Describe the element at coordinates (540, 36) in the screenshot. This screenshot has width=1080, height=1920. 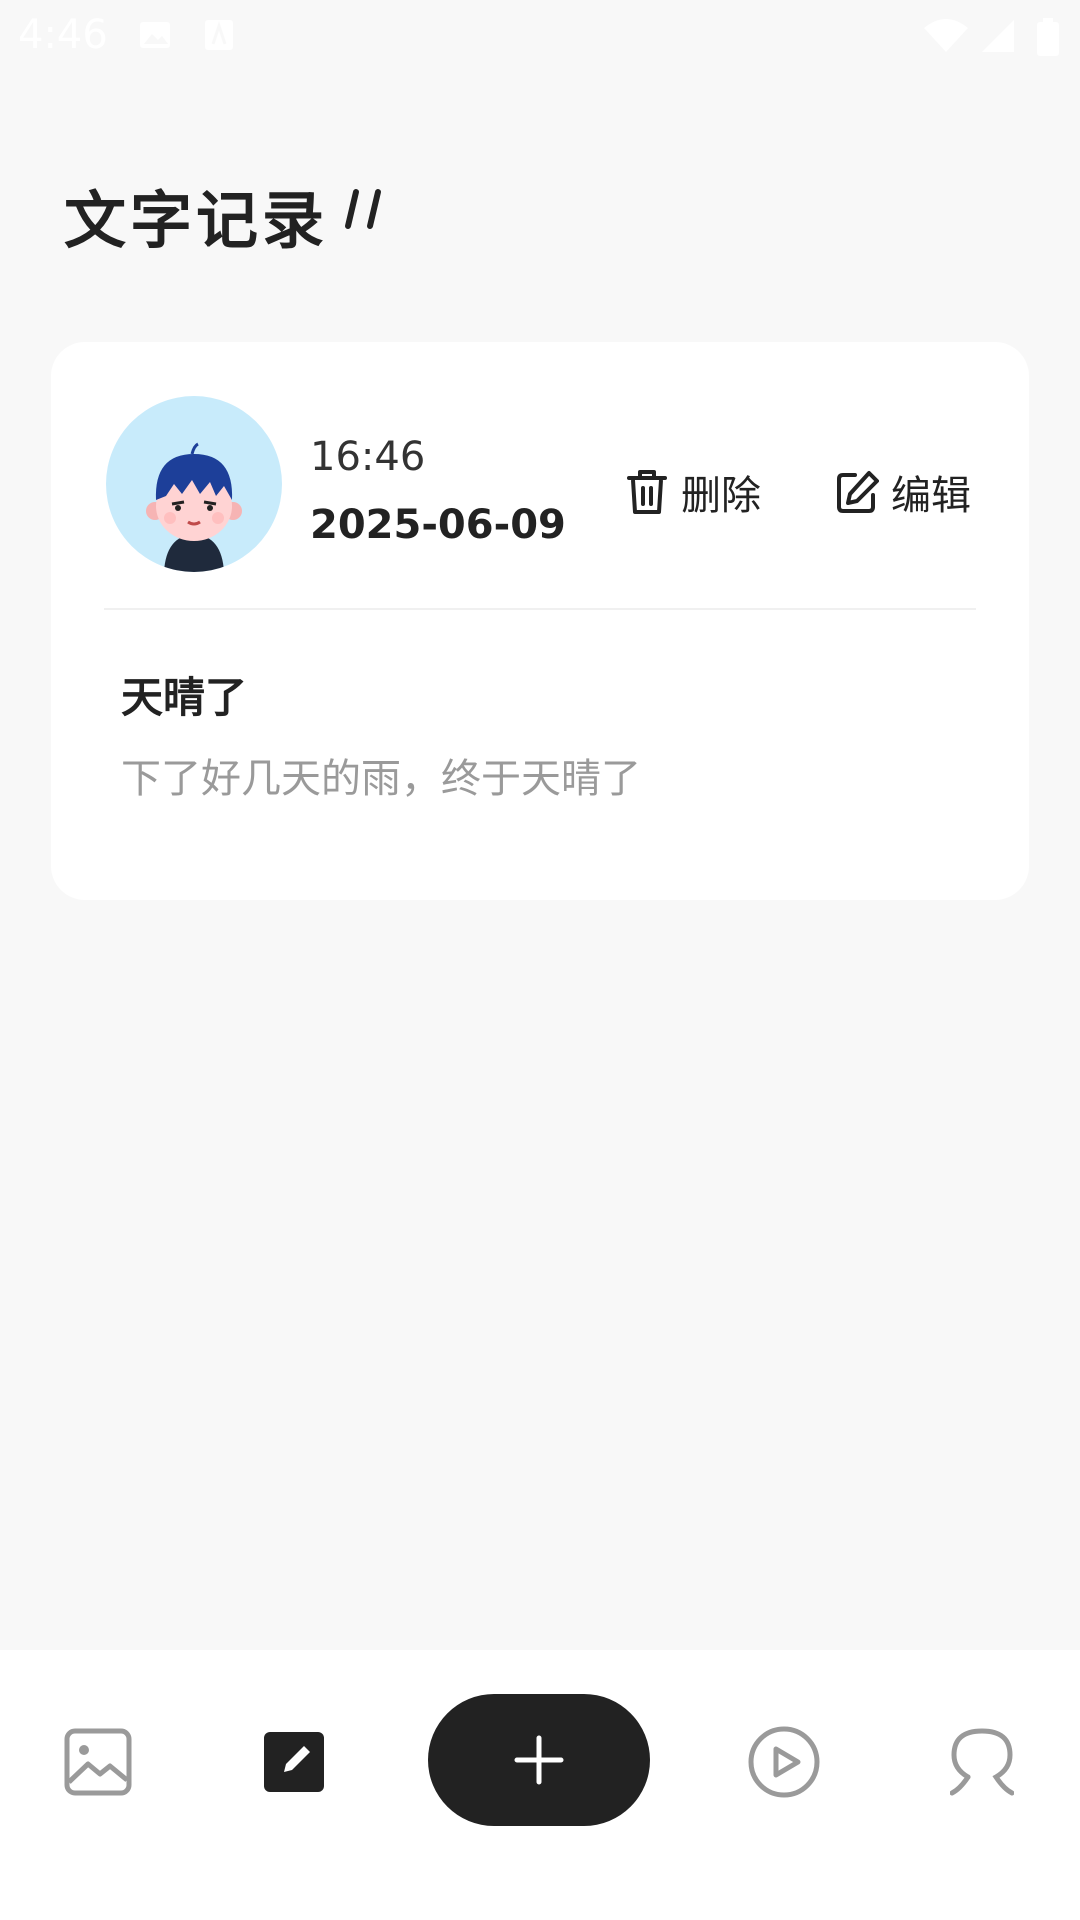
I see `status-bar: 4:46` at that location.